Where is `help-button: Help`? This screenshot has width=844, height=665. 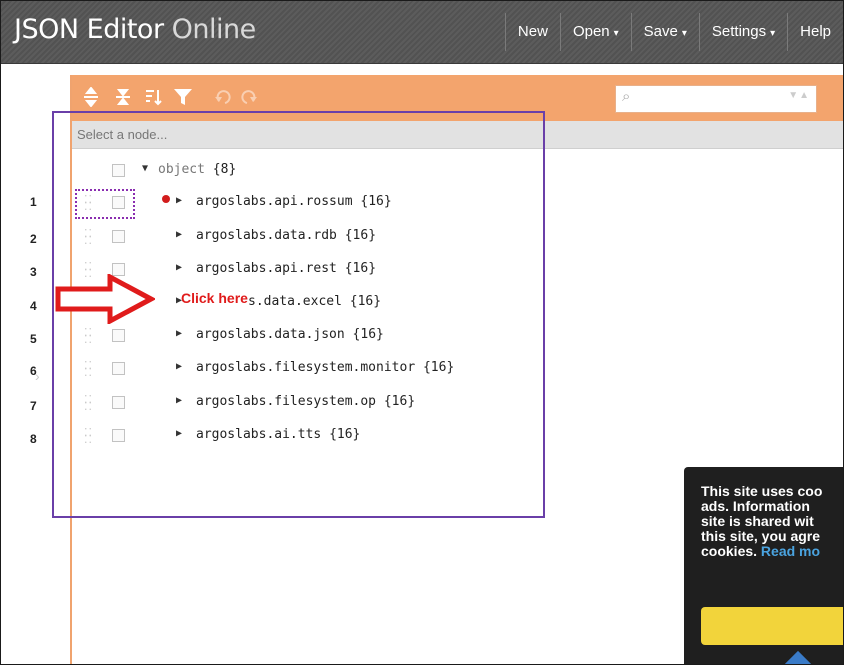 help-button: Help is located at coordinates (815, 32).